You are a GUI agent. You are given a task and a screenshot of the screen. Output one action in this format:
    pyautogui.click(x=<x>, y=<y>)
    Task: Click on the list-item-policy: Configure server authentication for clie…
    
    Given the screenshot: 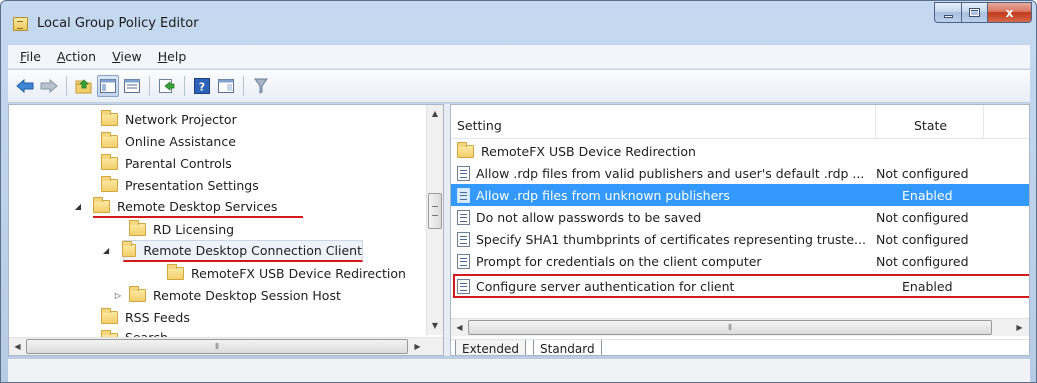 What is the action you would take?
    pyautogui.click(x=740, y=286)
    